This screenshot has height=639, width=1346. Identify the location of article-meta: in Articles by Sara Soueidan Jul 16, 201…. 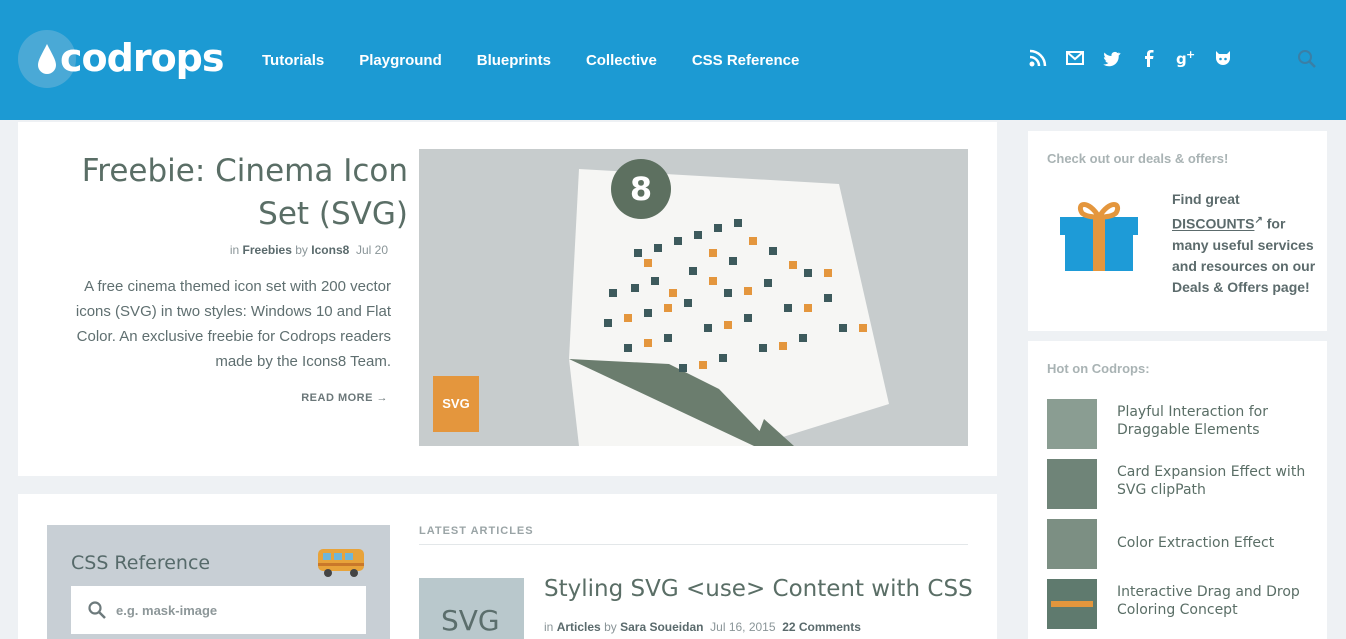
(702, 627).